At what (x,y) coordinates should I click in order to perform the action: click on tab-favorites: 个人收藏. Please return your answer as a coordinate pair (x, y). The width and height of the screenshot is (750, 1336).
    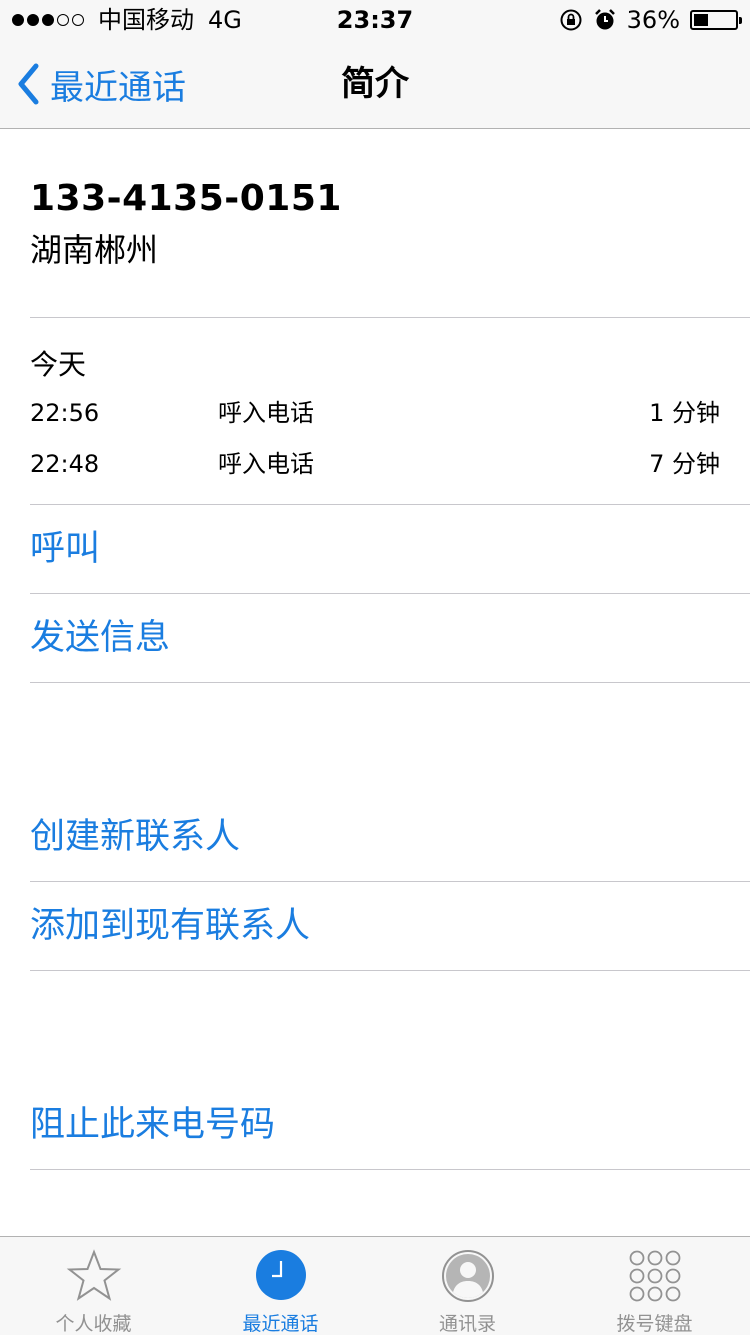
    Looking at the image, I should click on (93, 1286).